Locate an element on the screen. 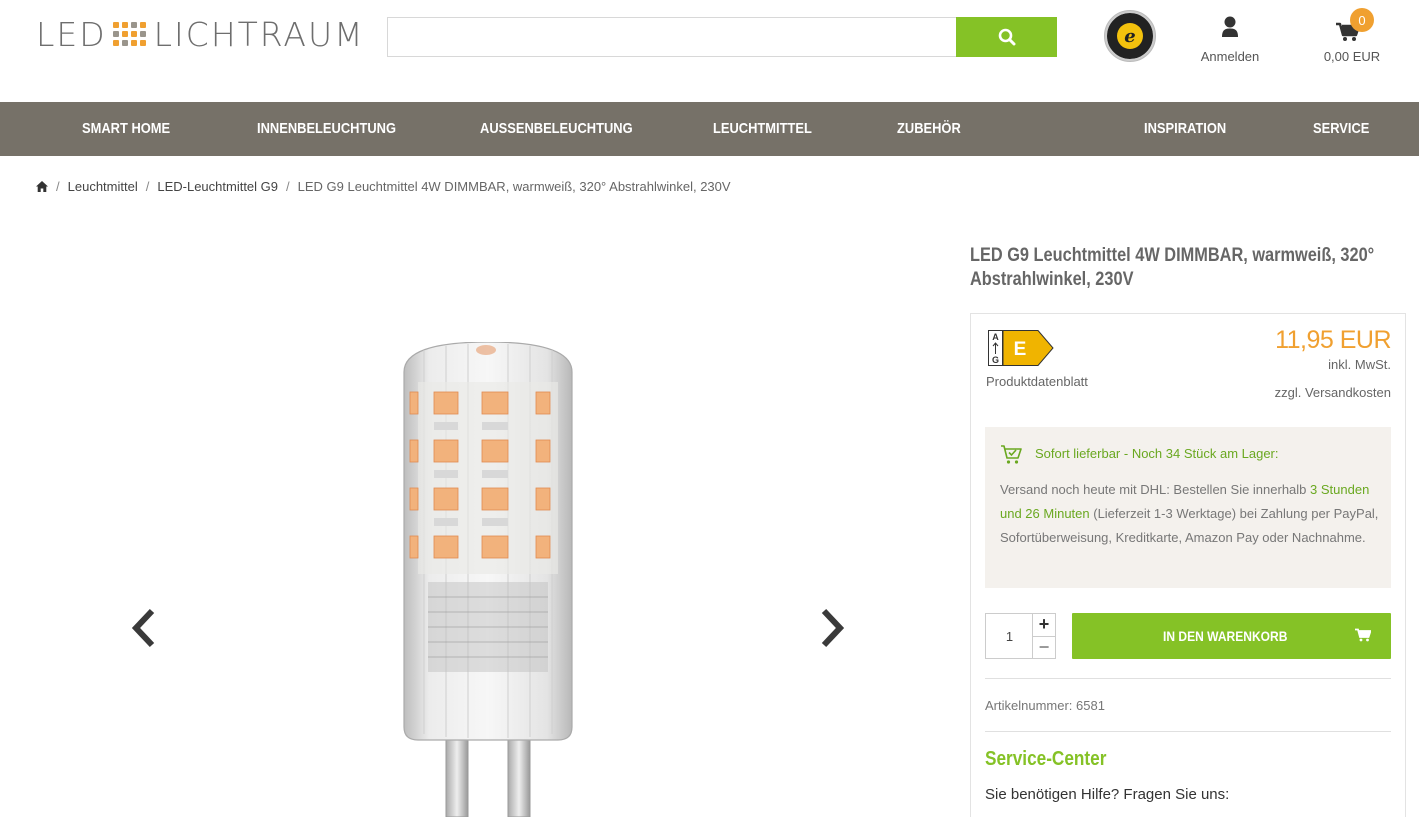 The height and width of the screenshot is (817, 1419). nav-item-service: SERVICE is located at coordinates (1341, 129).